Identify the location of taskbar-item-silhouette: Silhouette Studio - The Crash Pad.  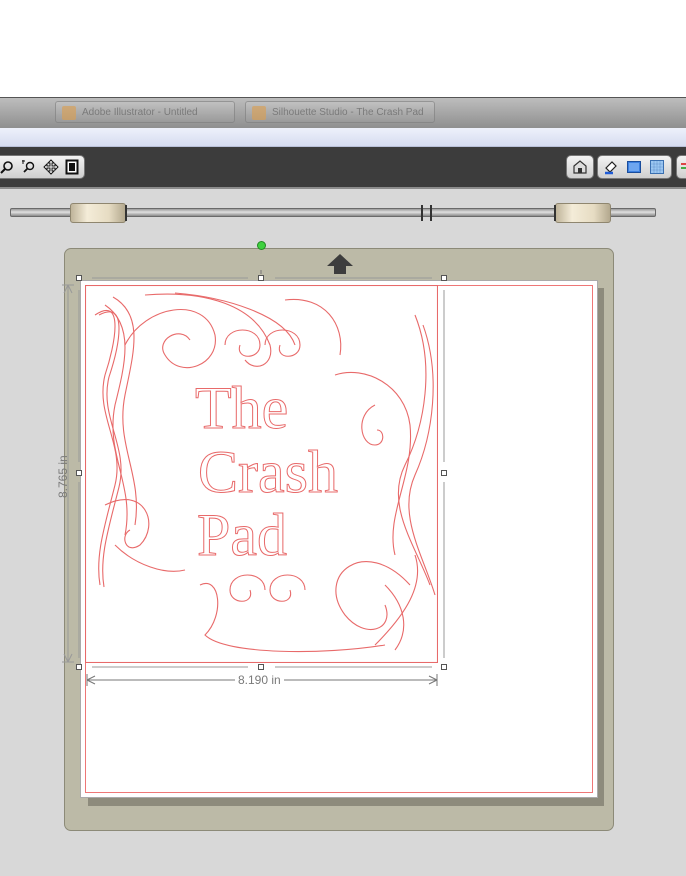
(340, 112).